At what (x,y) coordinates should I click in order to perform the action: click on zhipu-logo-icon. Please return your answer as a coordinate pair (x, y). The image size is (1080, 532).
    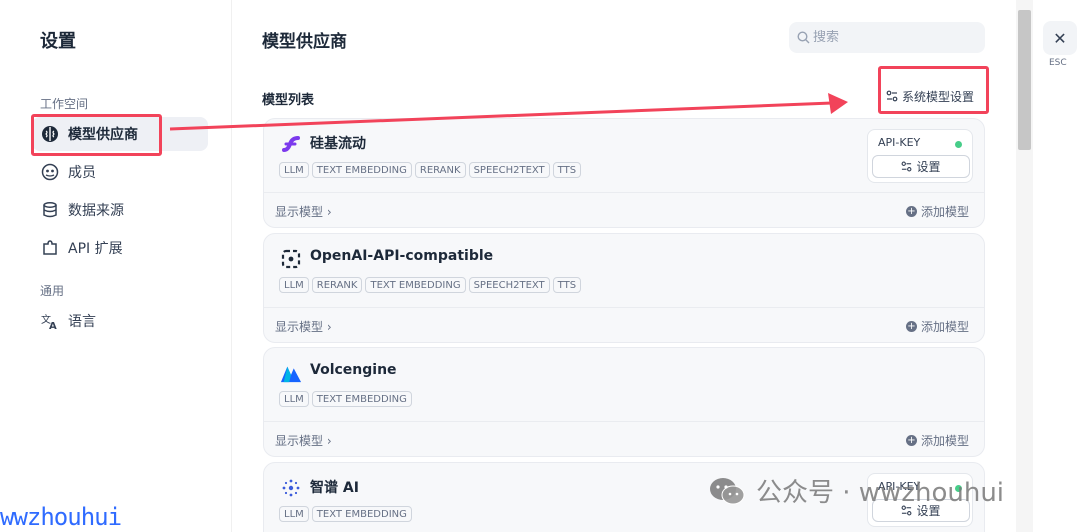
    Looking at the image, I should click on (291, 488).